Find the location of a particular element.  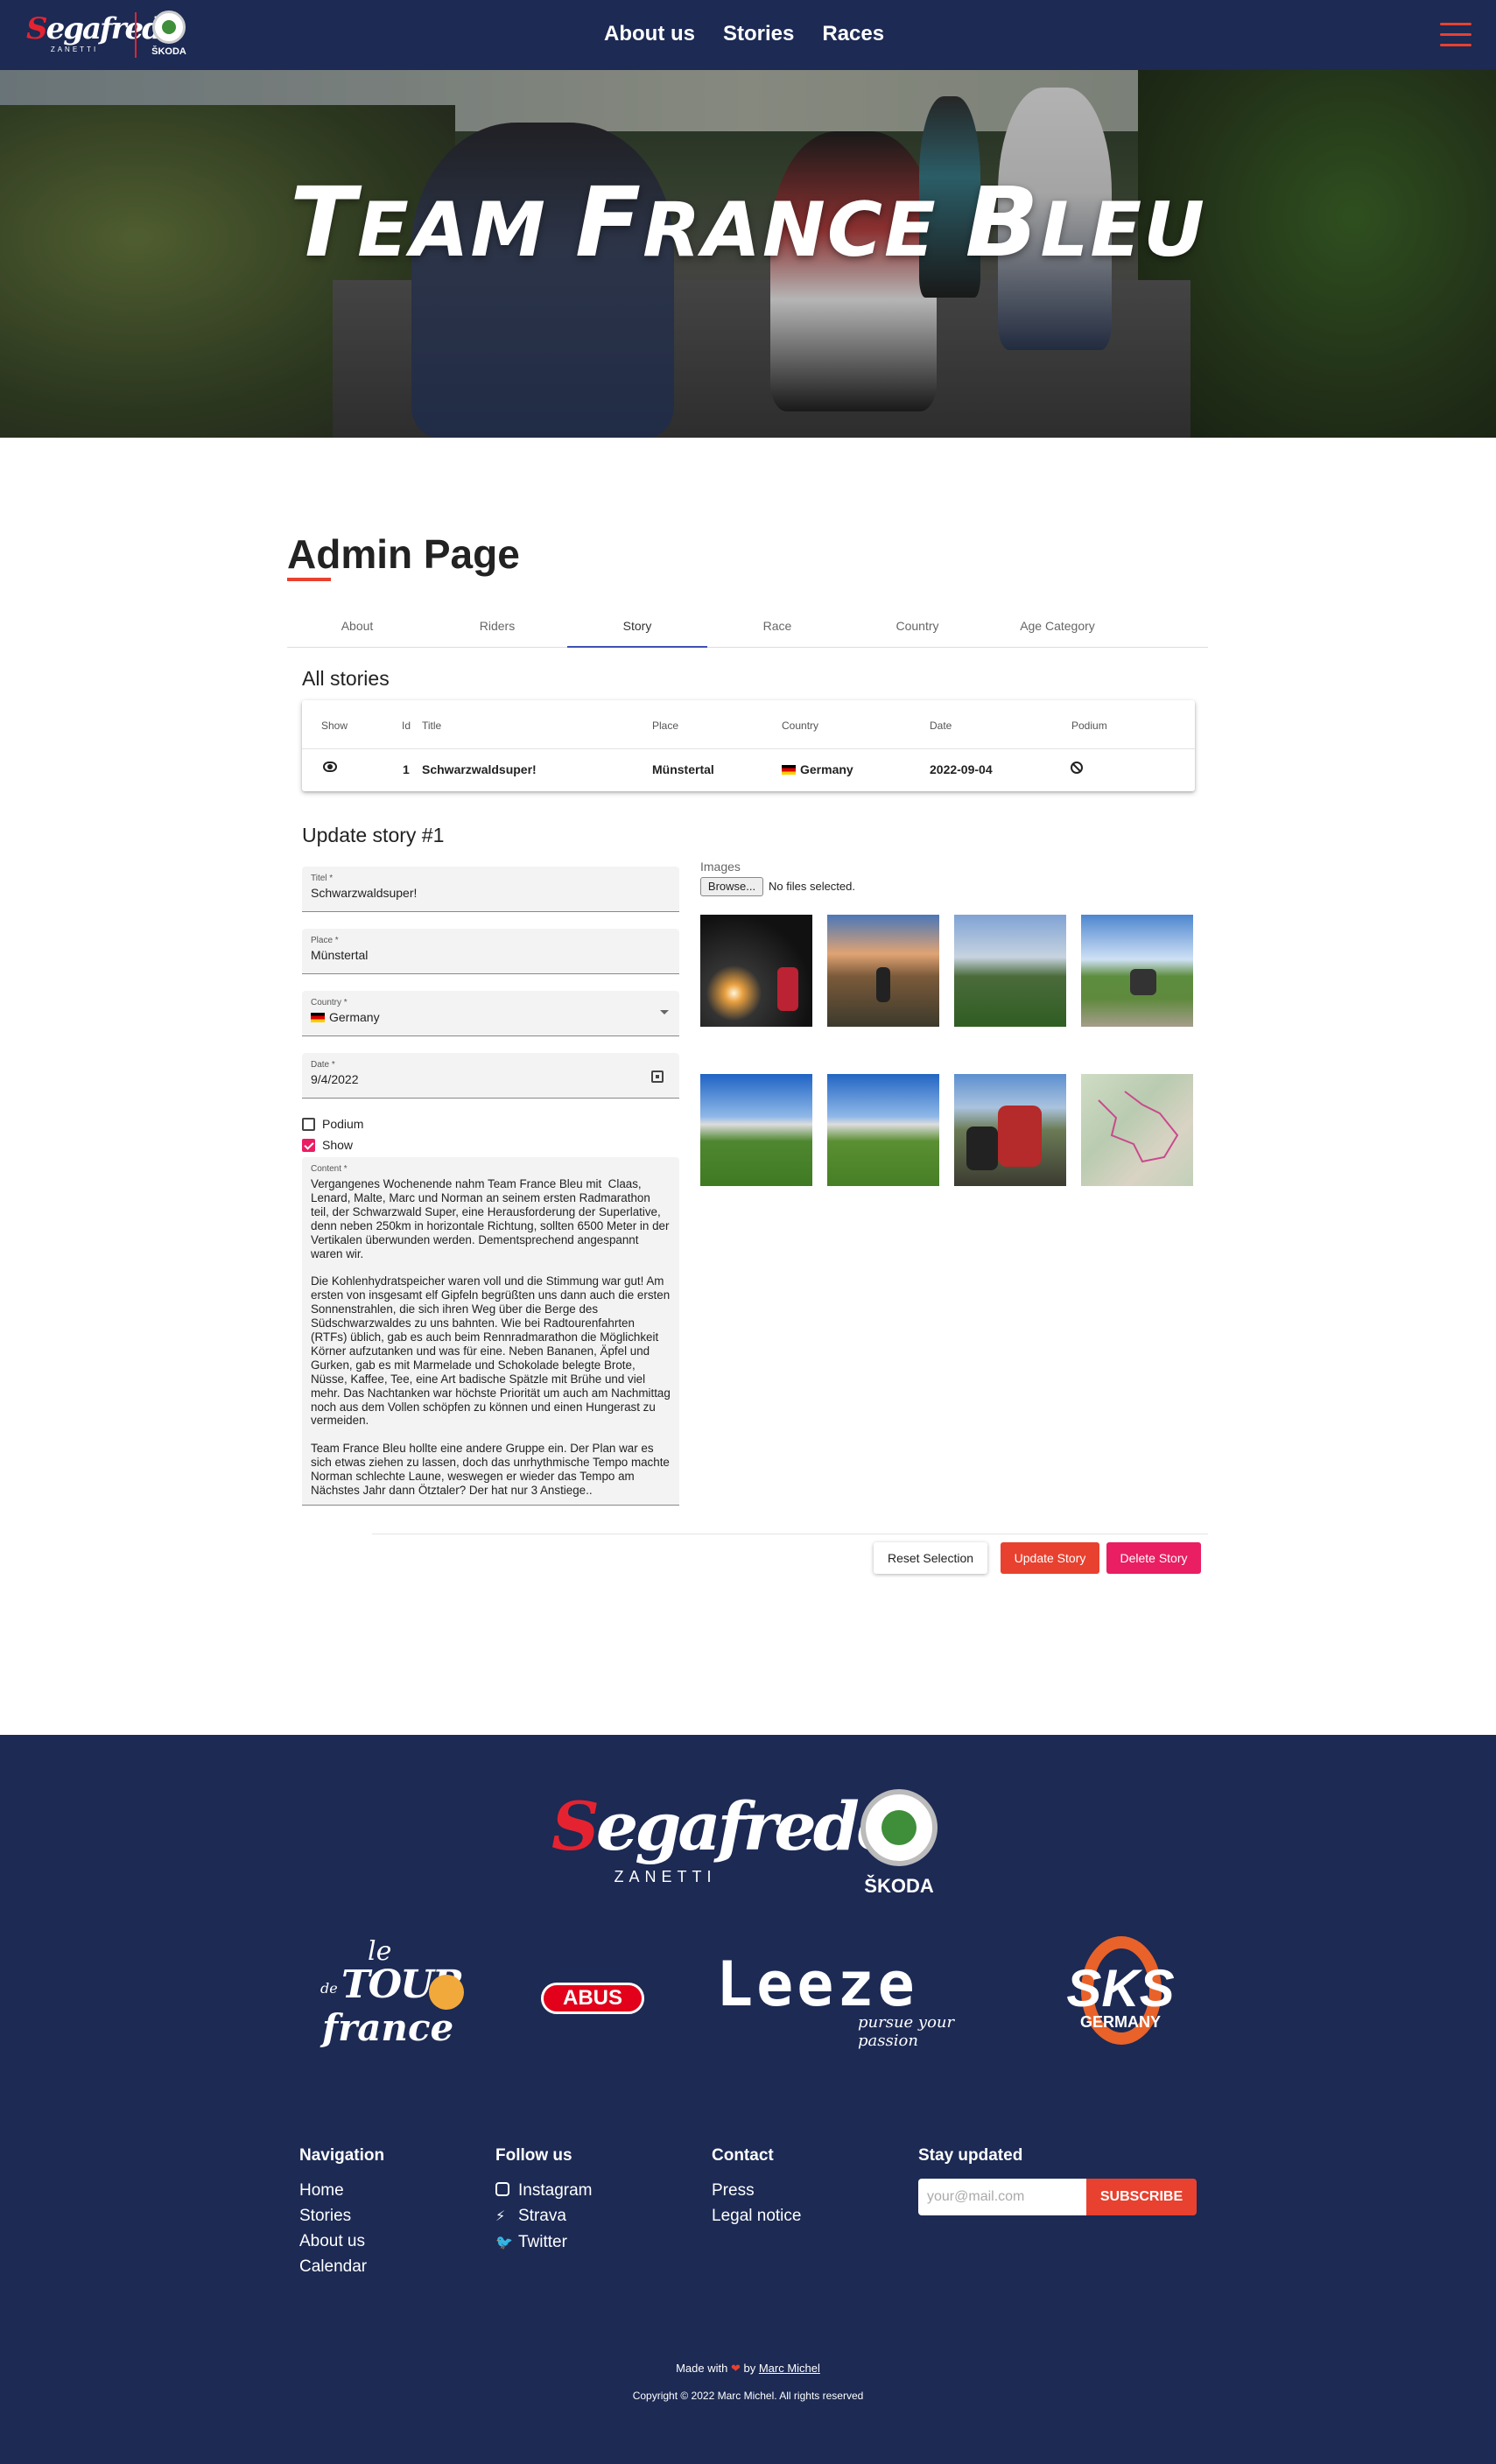

footer-newsletter: Stay updated is located at coordinates (970, 2162).